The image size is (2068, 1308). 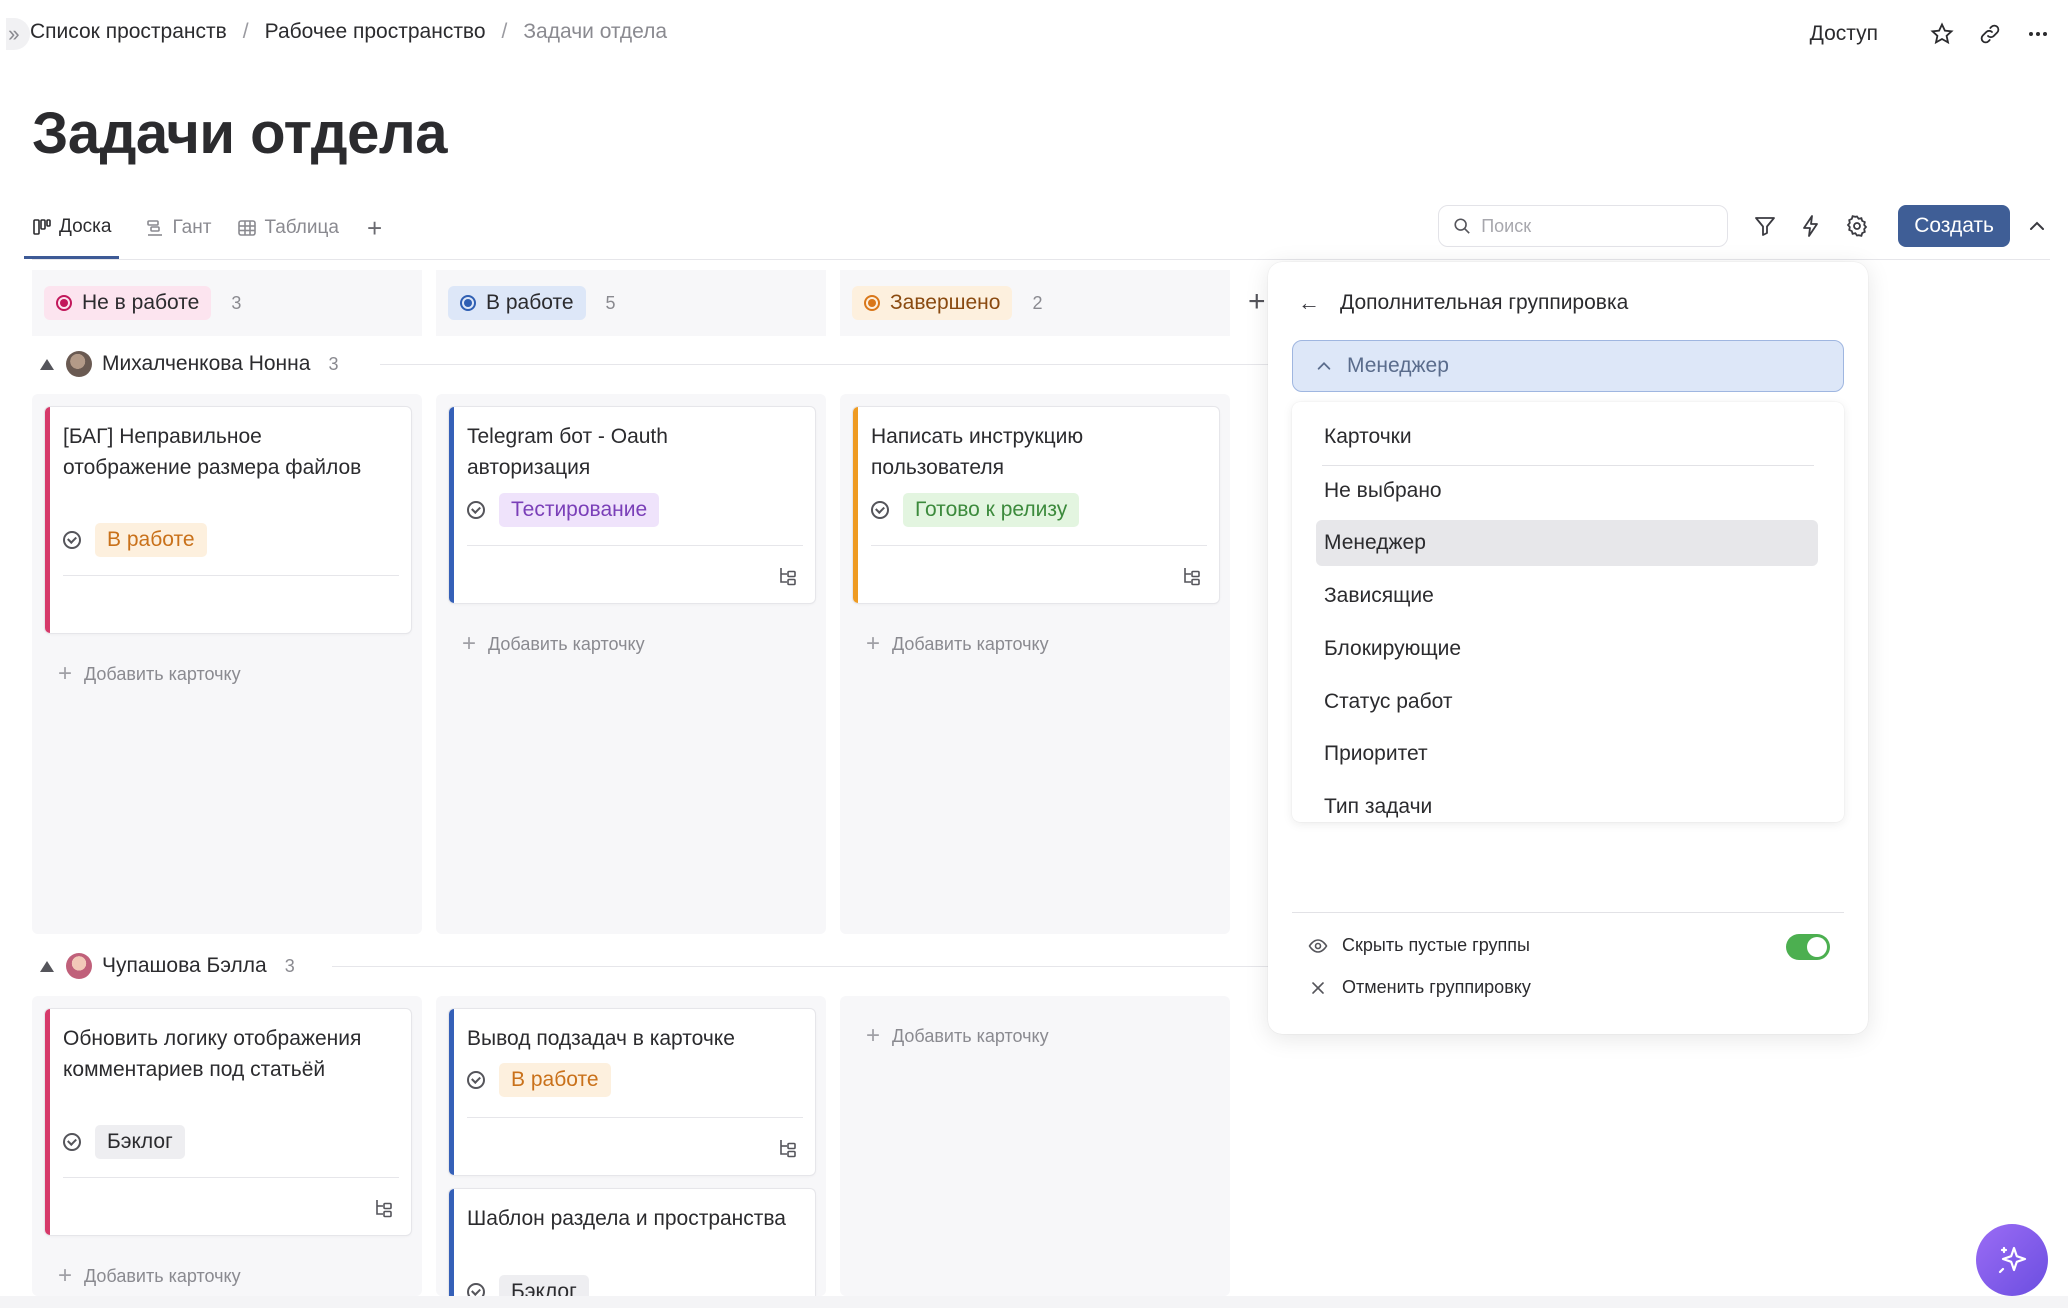 I want to click on status-dot-icon, so click(x=872, y=303).